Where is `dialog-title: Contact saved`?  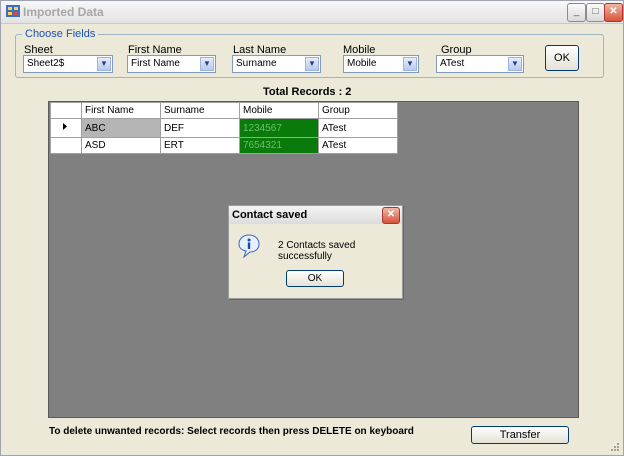
dialog-title: Contact saved is located at coordinates (270, 215).